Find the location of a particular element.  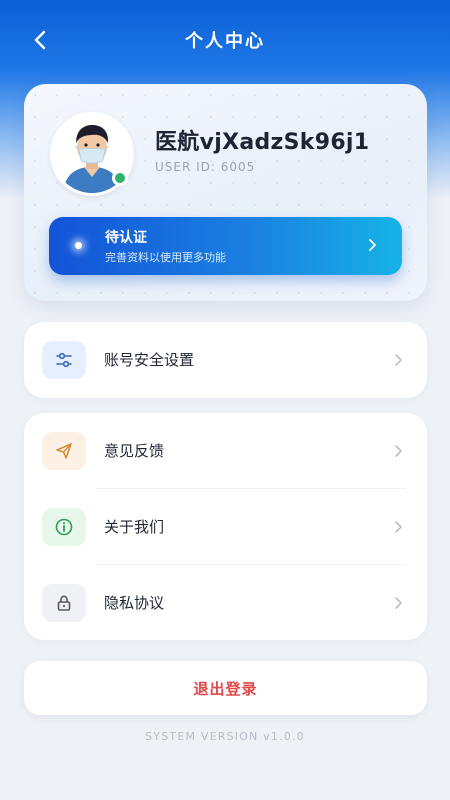

online-status-dot is located at coordinates (120, 178).